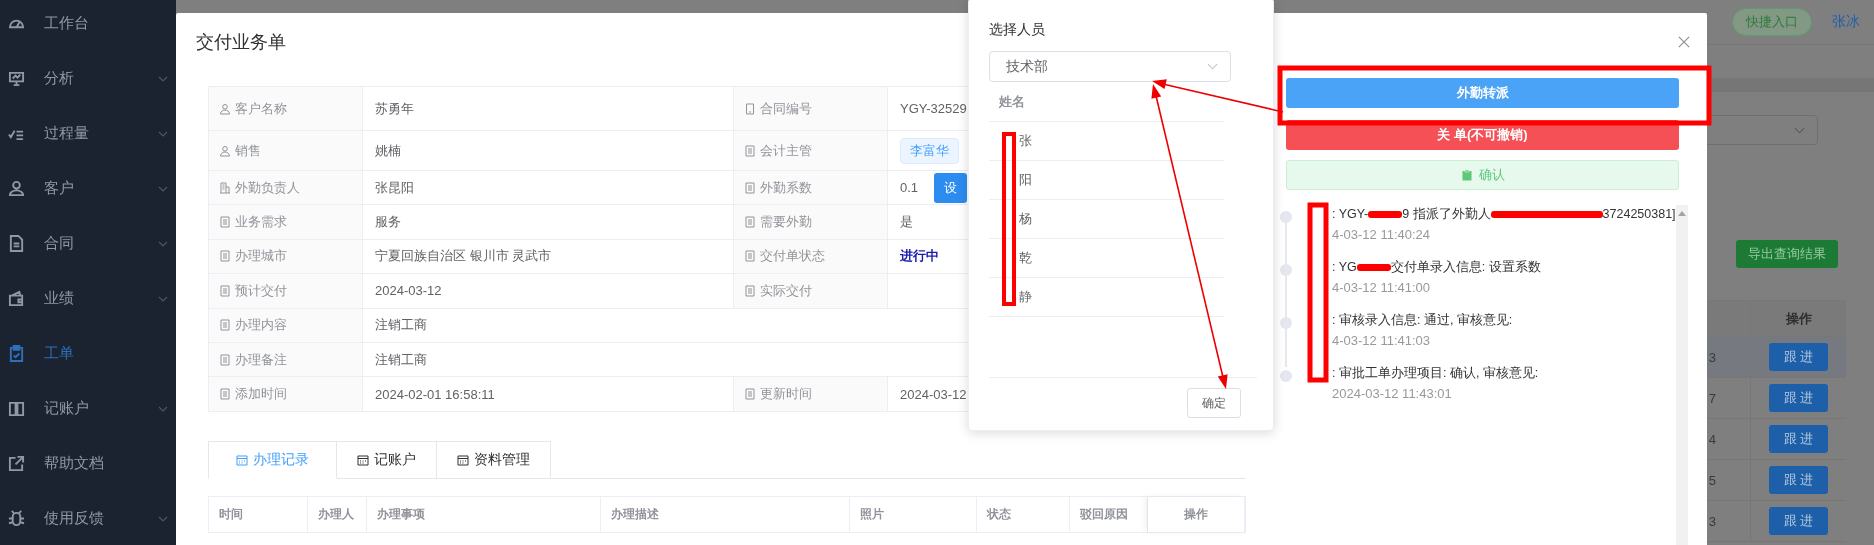  Describe the element at coordinates (388, 150) in the screenshot. I see `field-value: 姚楠` at that location.